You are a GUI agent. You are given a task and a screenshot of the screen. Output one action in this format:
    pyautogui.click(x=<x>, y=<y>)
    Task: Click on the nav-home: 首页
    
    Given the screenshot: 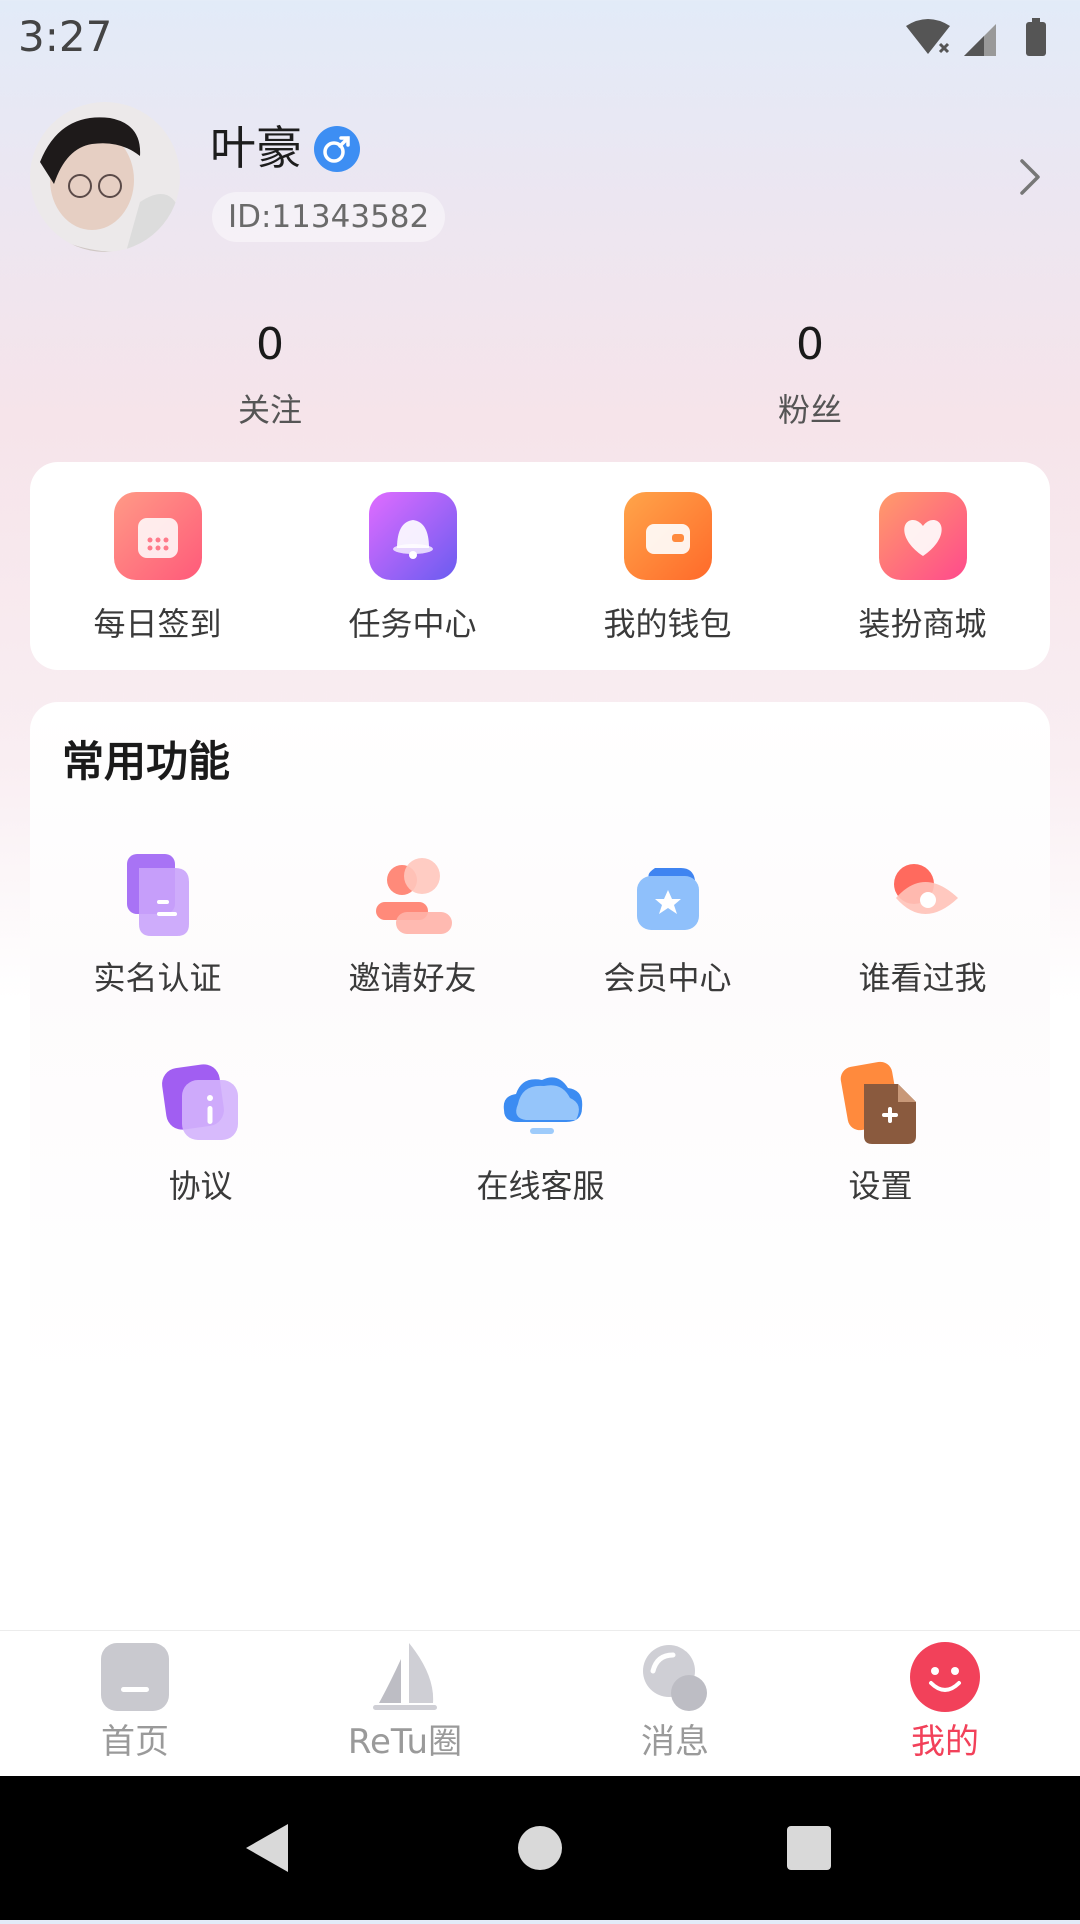 What is the action you would take?
    pyautogui.click(x=135, y=1704)
    